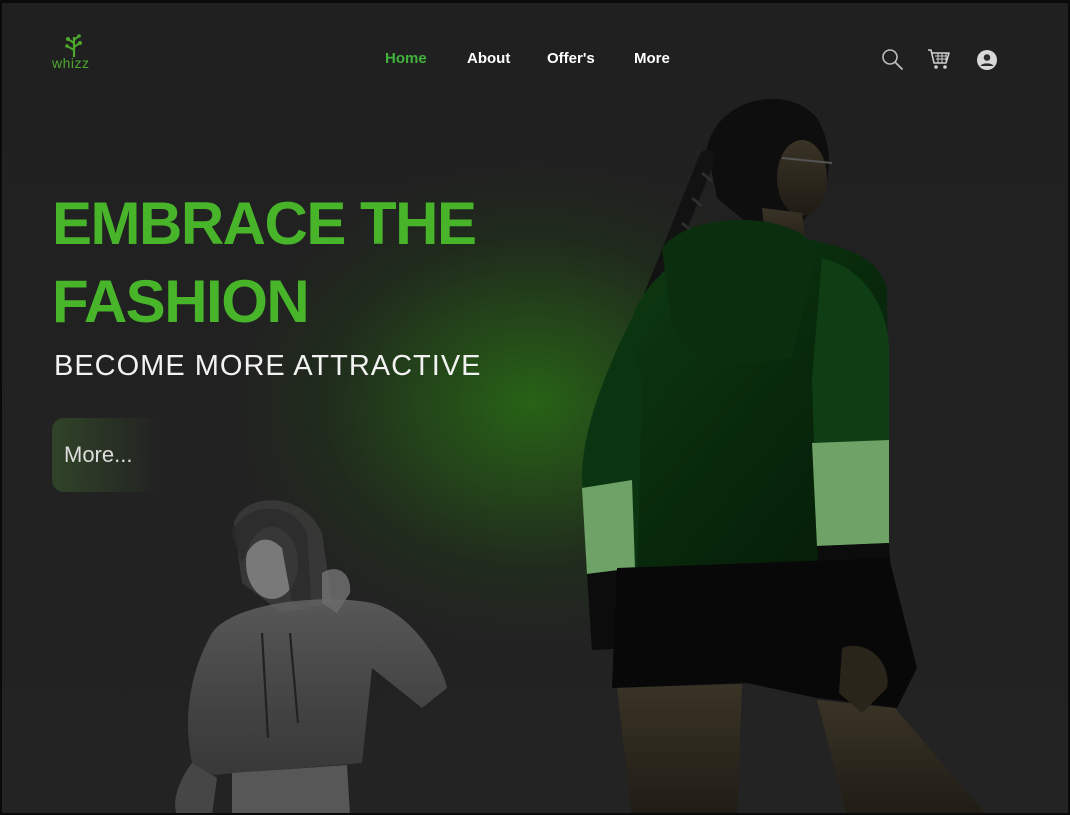  Describe the element at coordinates (406, 58) in the screenshot. I see `nav-item-home: Home` at that location.